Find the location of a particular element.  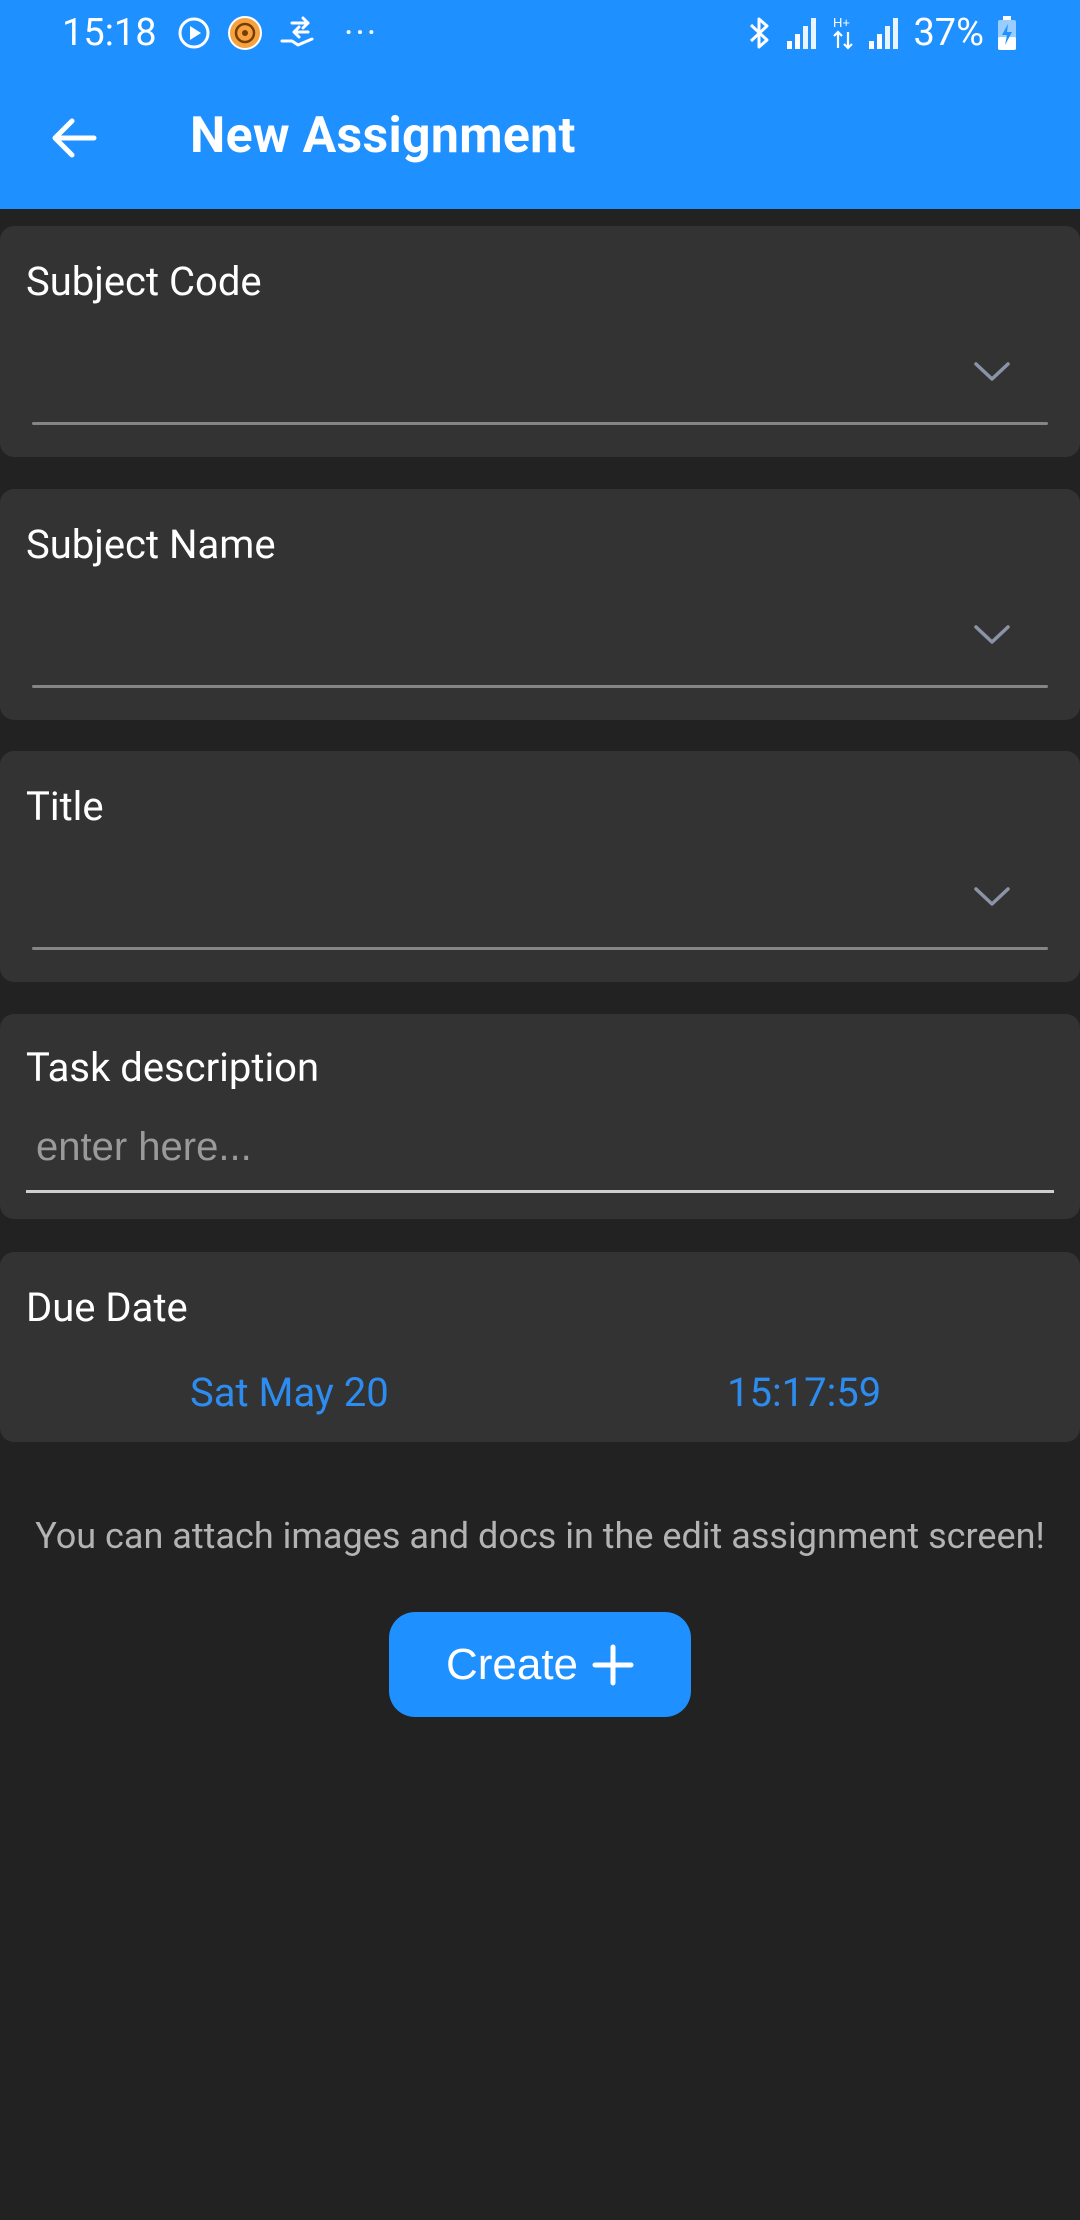

app-bar: New Assignment is located at coordinates (540, 137).